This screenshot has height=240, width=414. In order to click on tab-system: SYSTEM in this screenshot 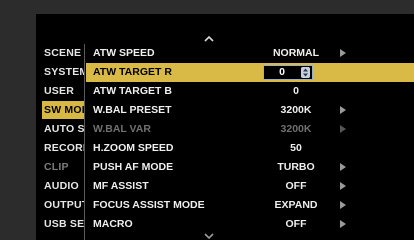, I will do `click(64, 72)`.